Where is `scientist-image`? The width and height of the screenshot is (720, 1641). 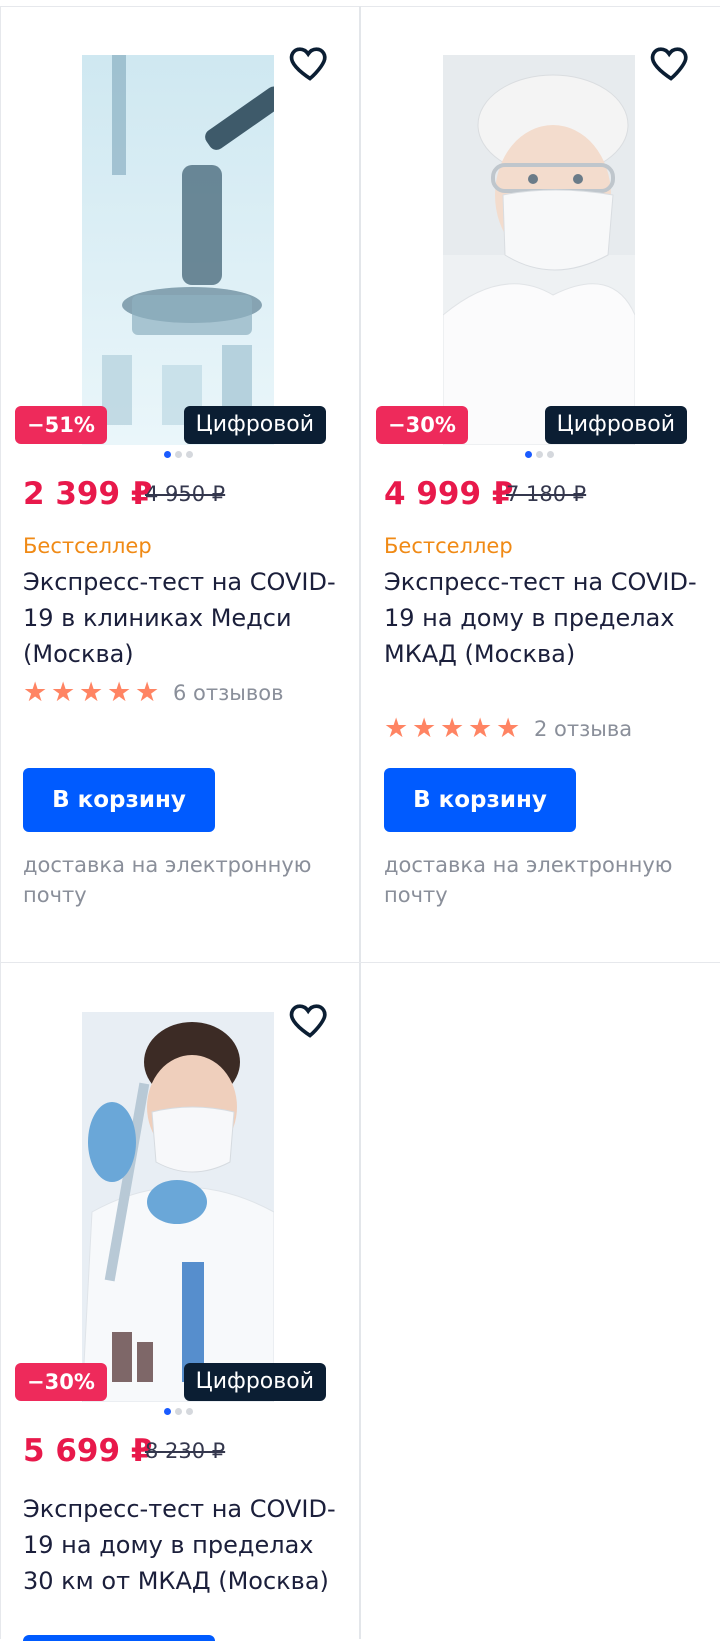 scientist-image is located at coordinates (178, 1207).